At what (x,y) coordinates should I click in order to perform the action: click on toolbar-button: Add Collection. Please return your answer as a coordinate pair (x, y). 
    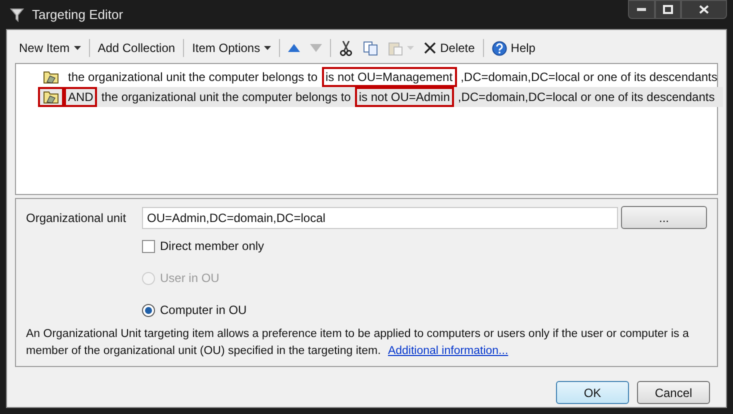
    Looking at the image, I should click on (137, 48).